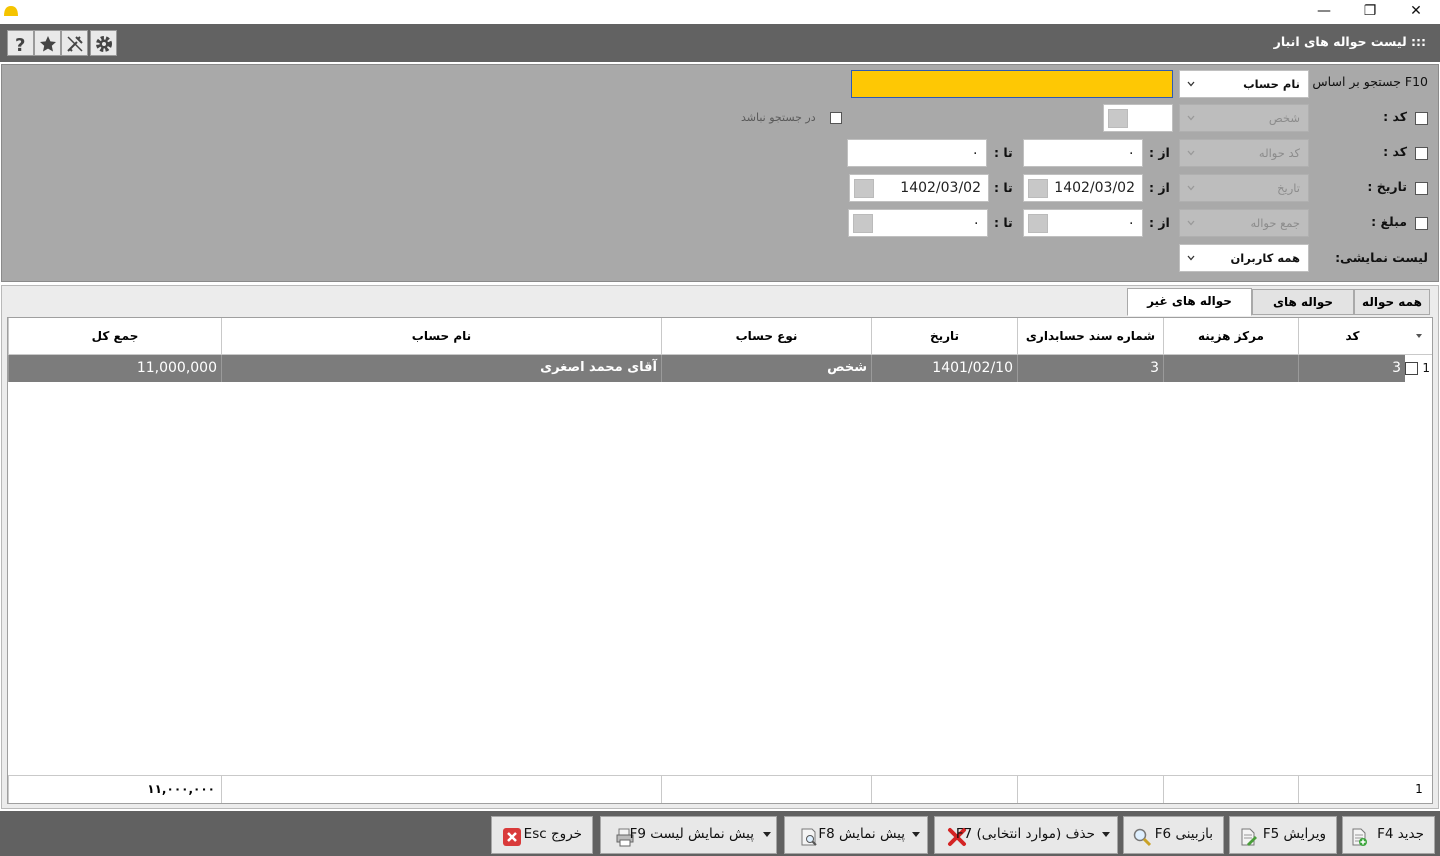  What do you see at coordinates (552, 834) in the screenshot?
I see `exit-button-label: خروج Esc` at bounding box center [552, 834].